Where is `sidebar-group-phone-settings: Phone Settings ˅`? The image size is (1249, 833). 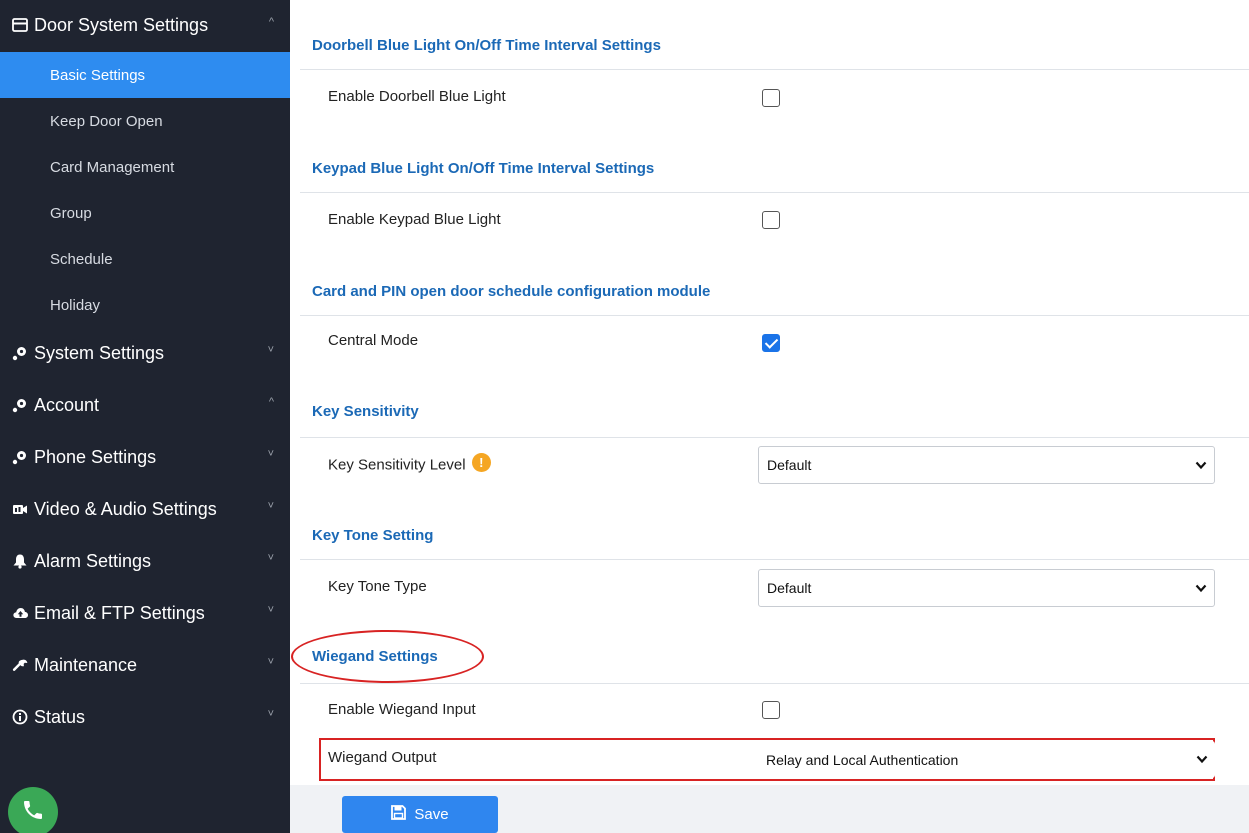 sidebar-group-phone-settings: Phone Settings ˅ is located at coordinates (145, 457).